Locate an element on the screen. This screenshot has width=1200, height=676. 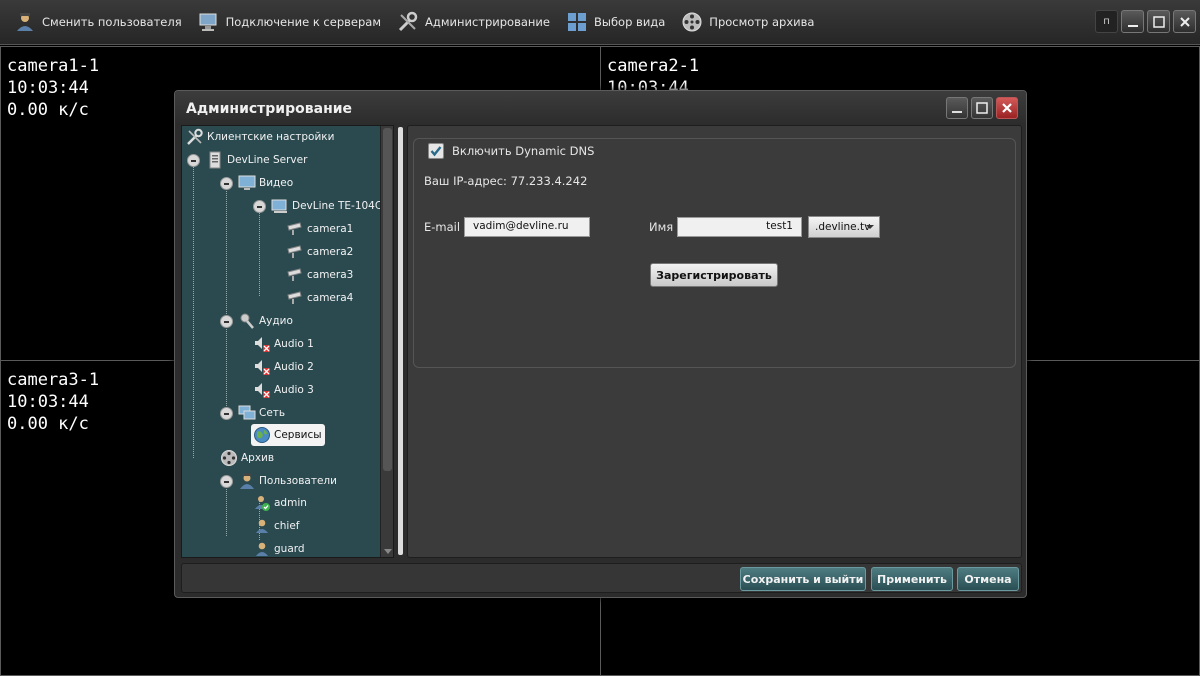
tree-label: chief is located at coordinates (287, 526).